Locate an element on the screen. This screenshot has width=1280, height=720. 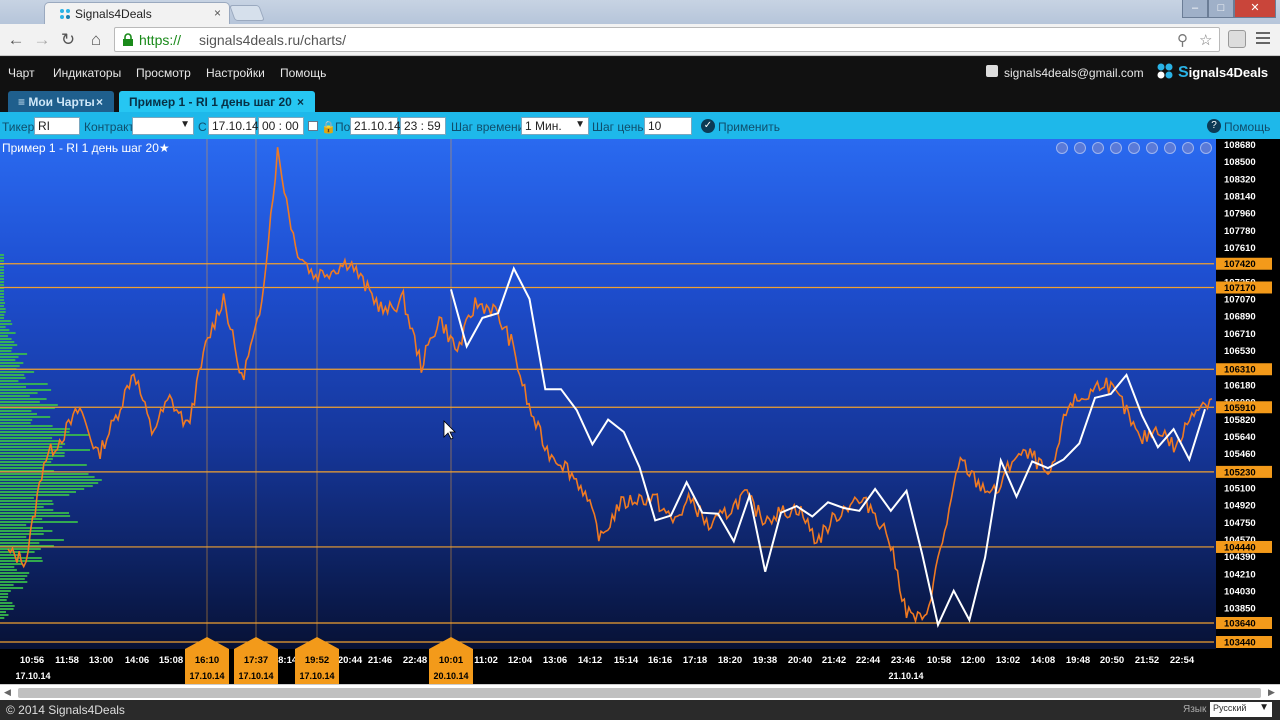
price-tick-label: 107610 is located at coordinates (1240, 248).